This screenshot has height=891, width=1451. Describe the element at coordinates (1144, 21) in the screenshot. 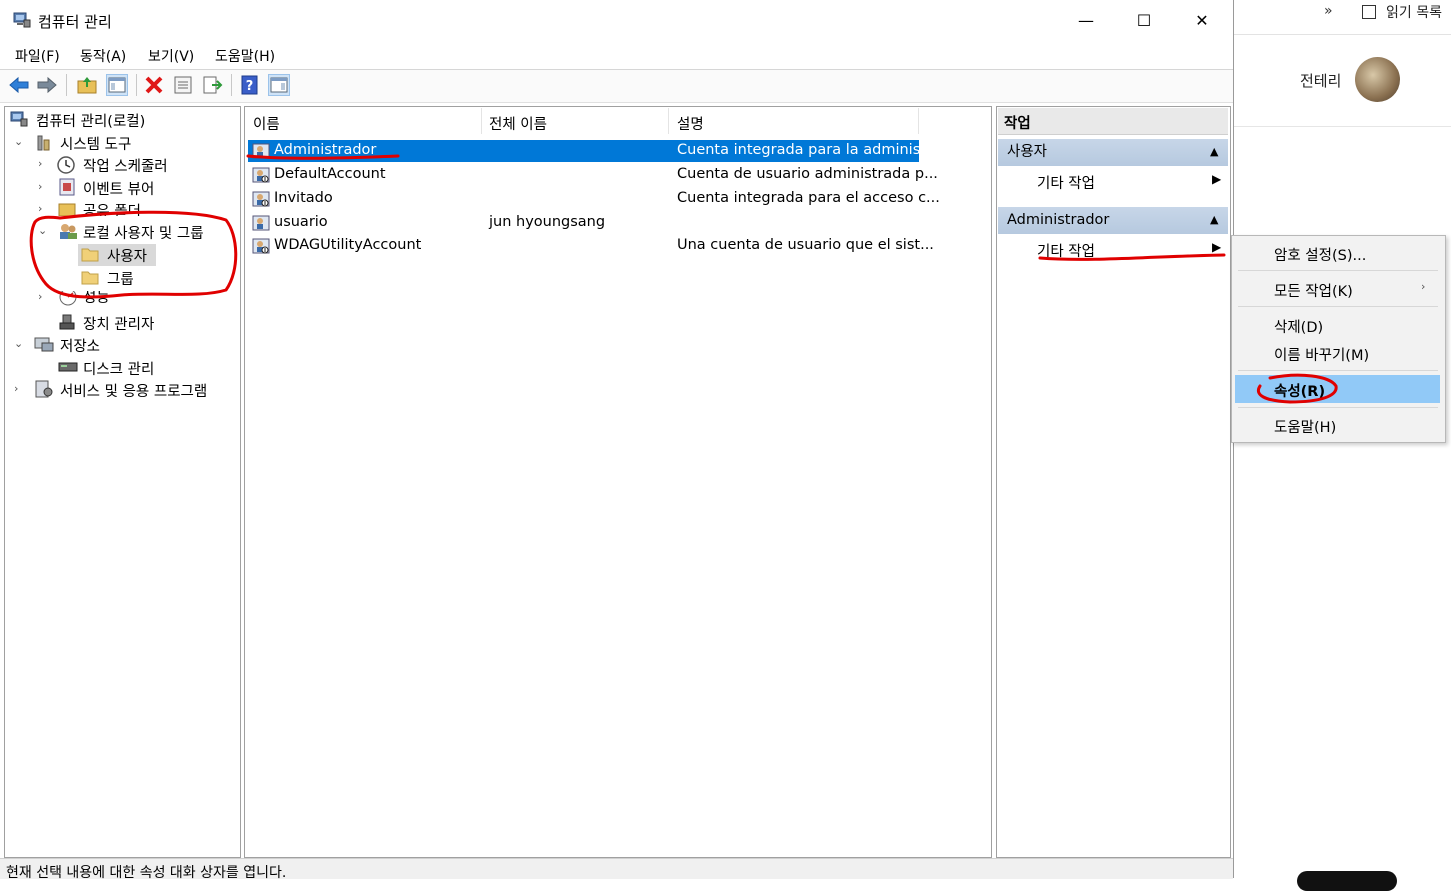

I see `maximize-button: ☐` at that location.